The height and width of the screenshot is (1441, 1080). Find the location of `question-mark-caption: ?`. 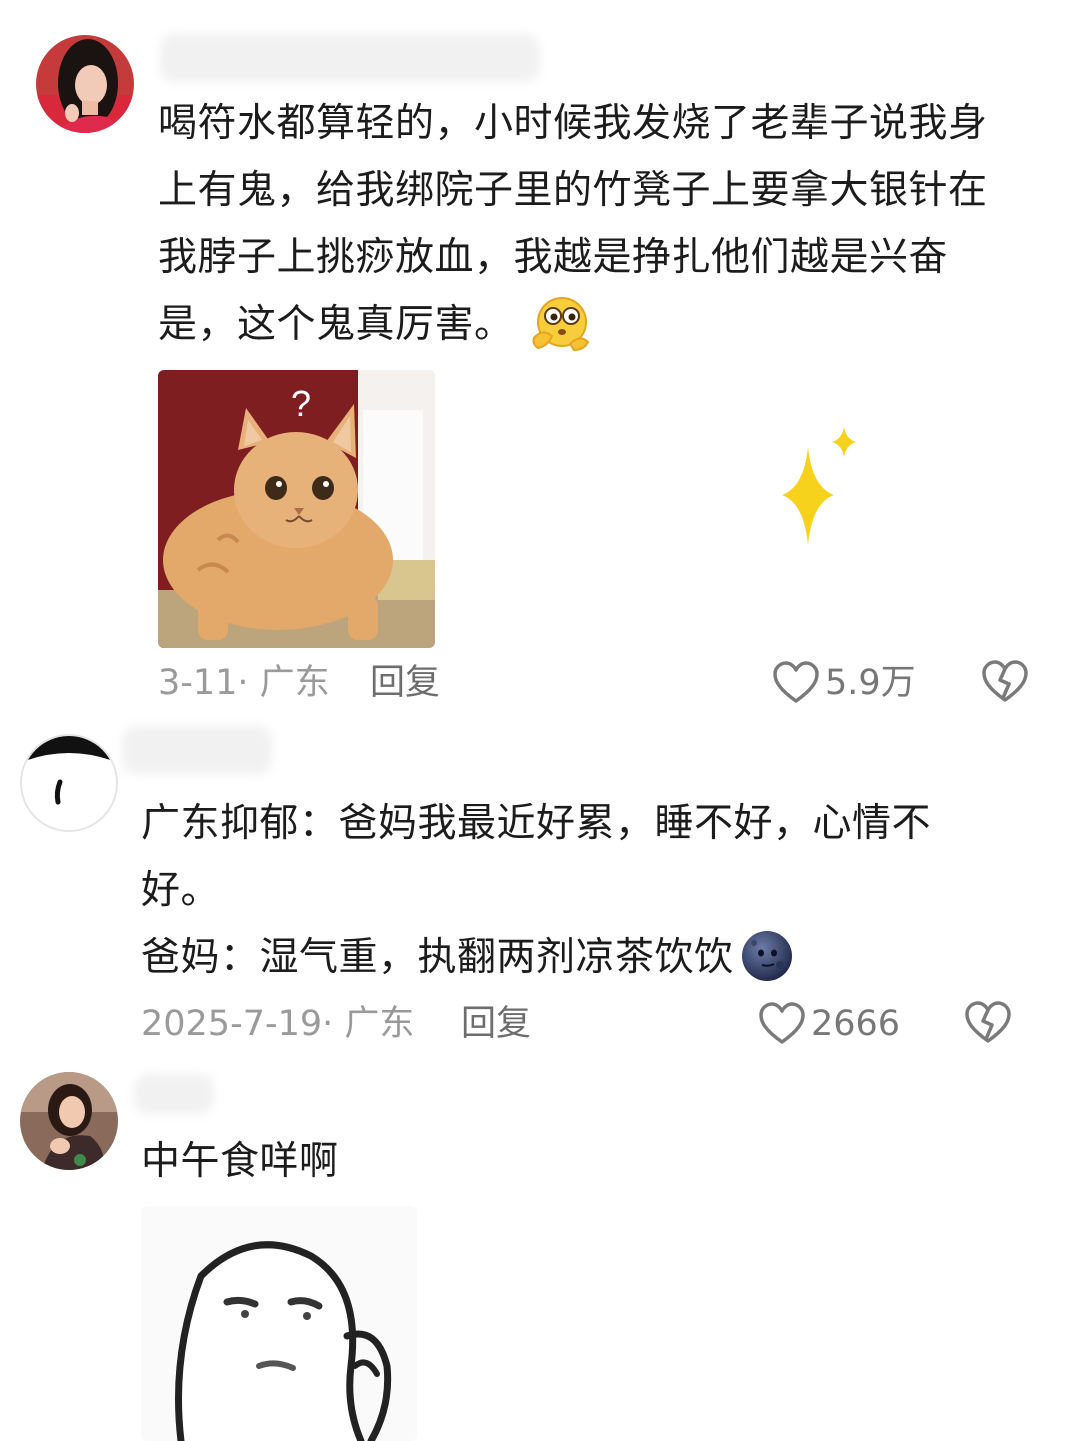

question-mark-caption: ? is located at coordinates (301, 403).